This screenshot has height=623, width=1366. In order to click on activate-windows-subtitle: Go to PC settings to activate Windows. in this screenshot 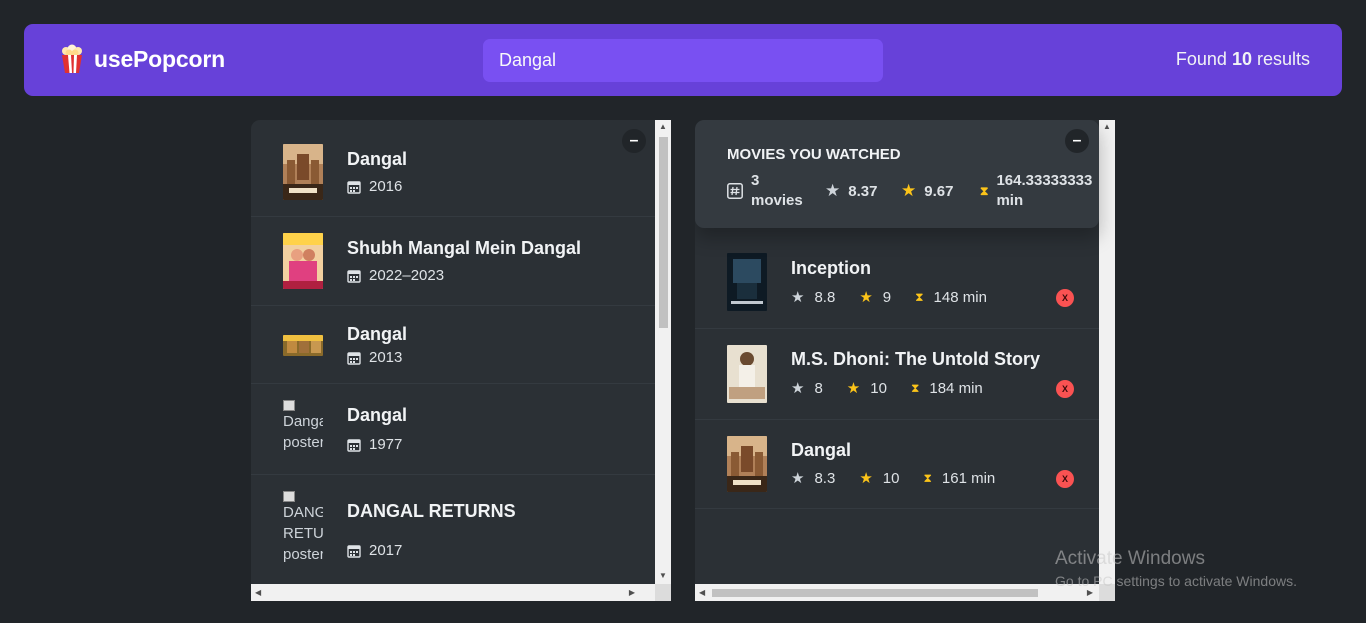, I will do `click(1176, 581)`.